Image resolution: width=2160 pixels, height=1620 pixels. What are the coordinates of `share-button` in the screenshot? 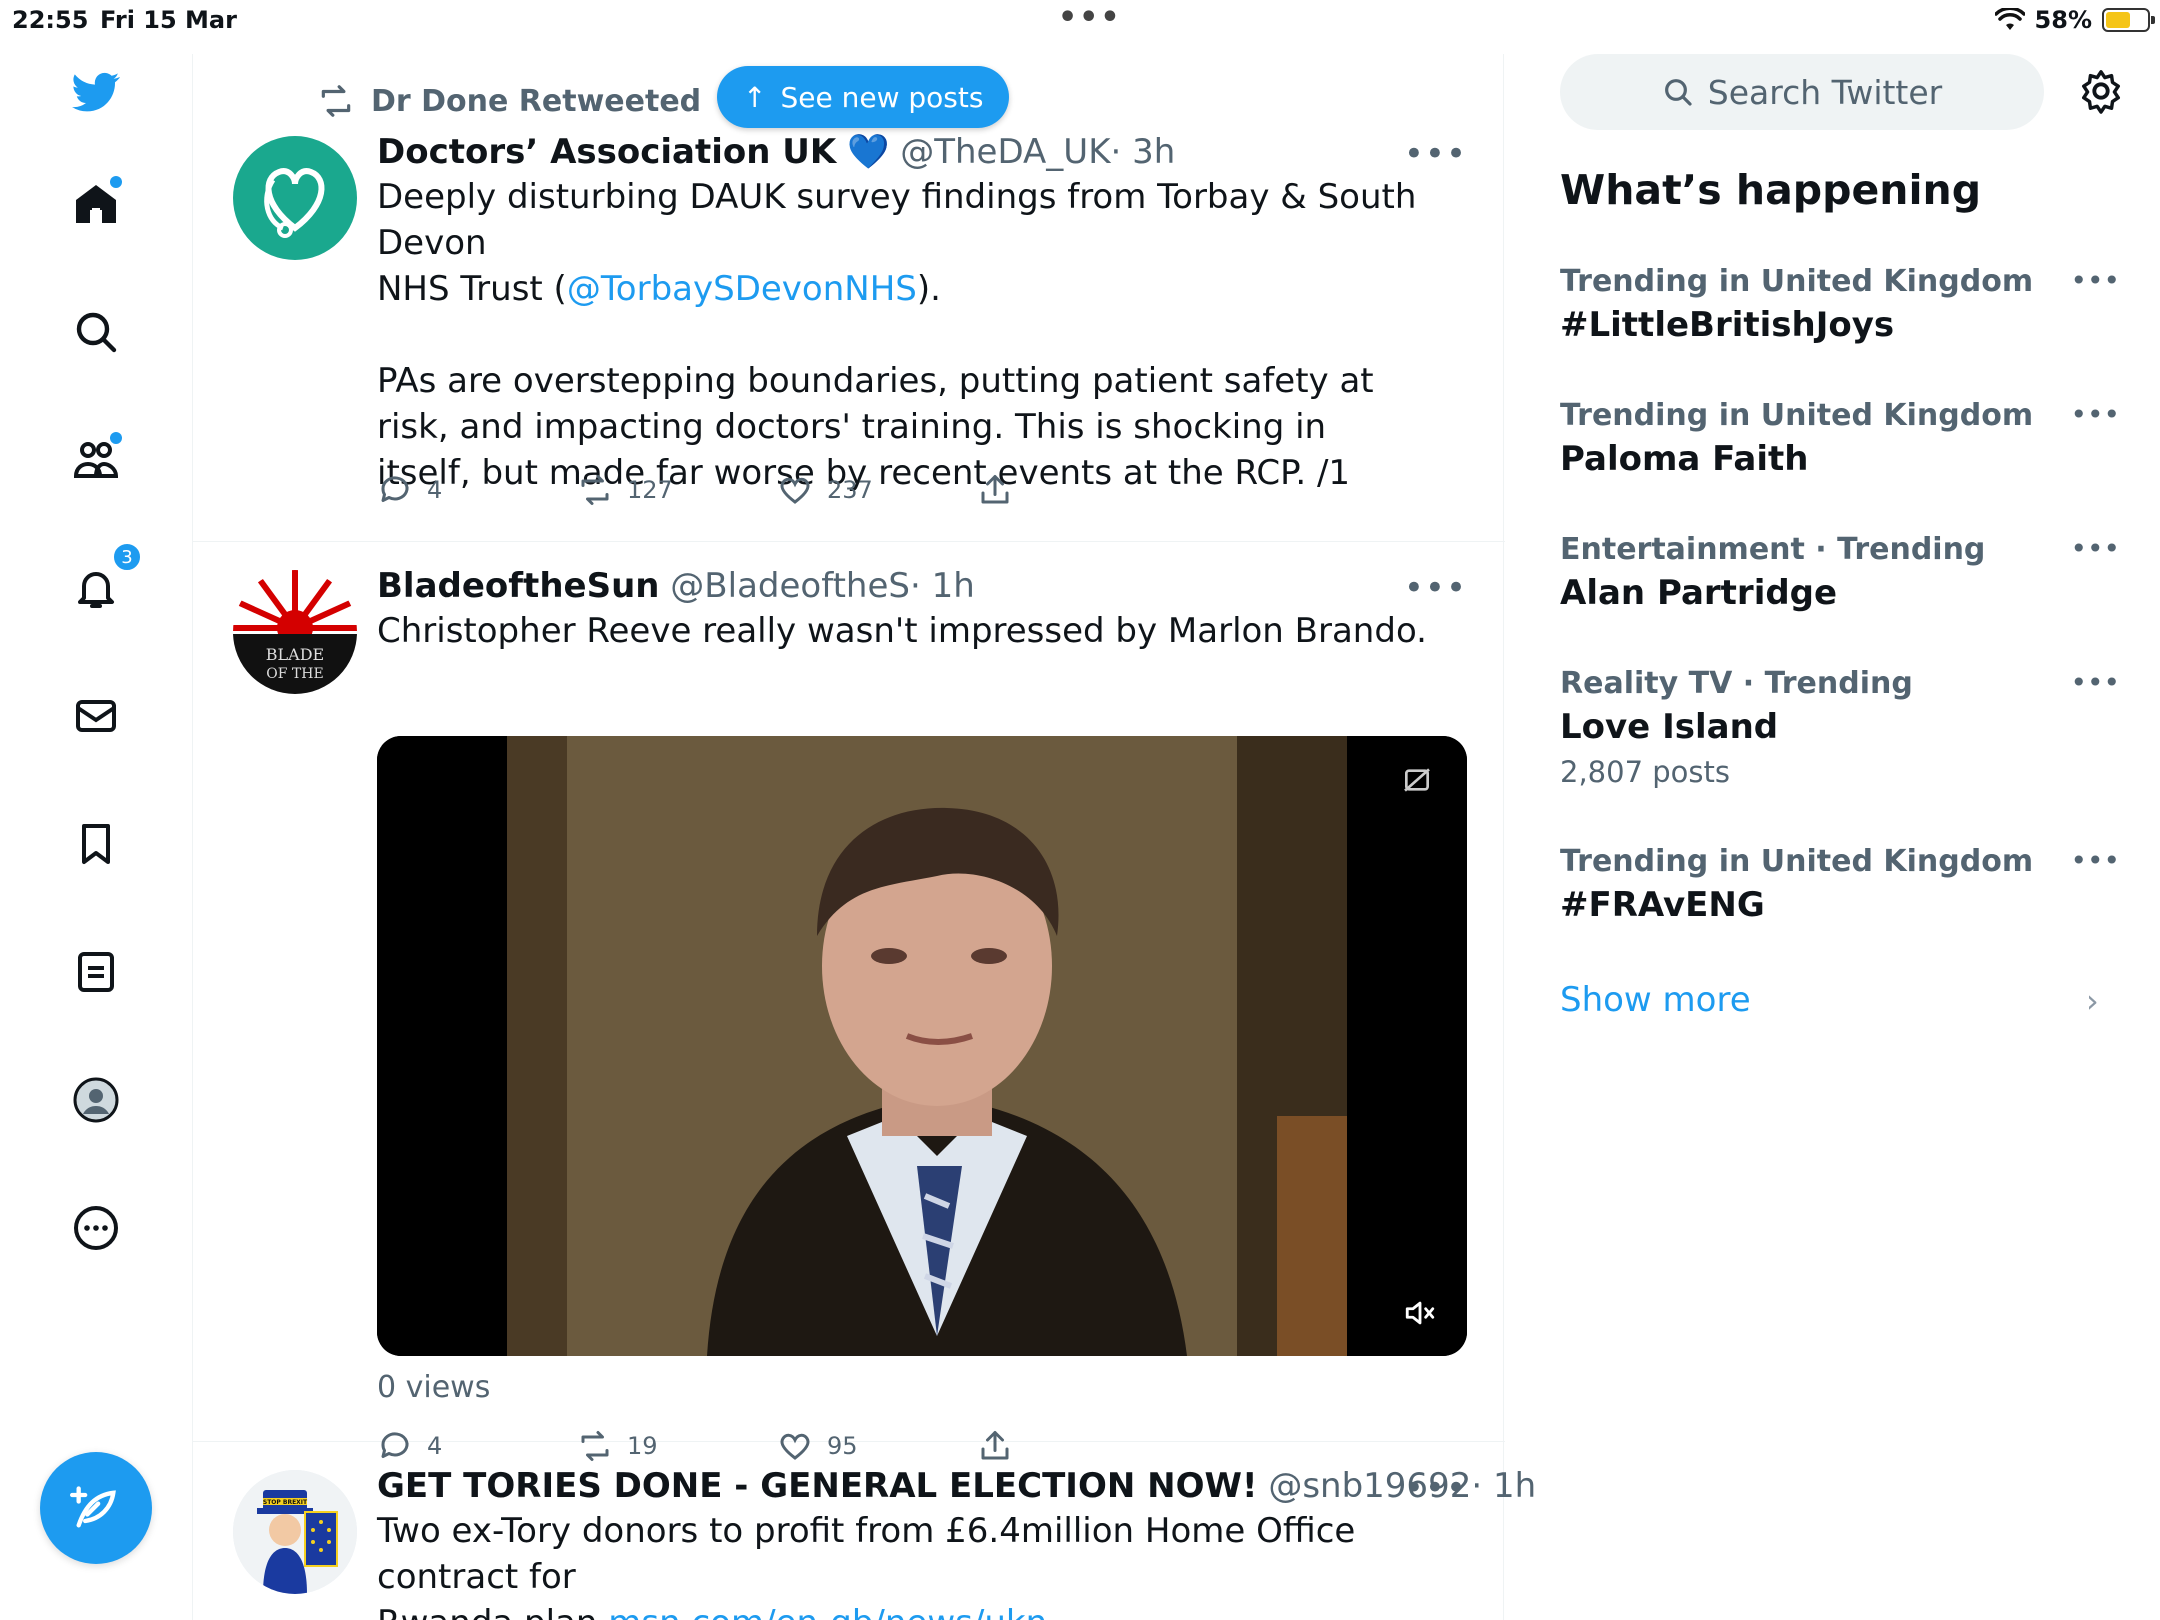 It's located at (1077, 490).